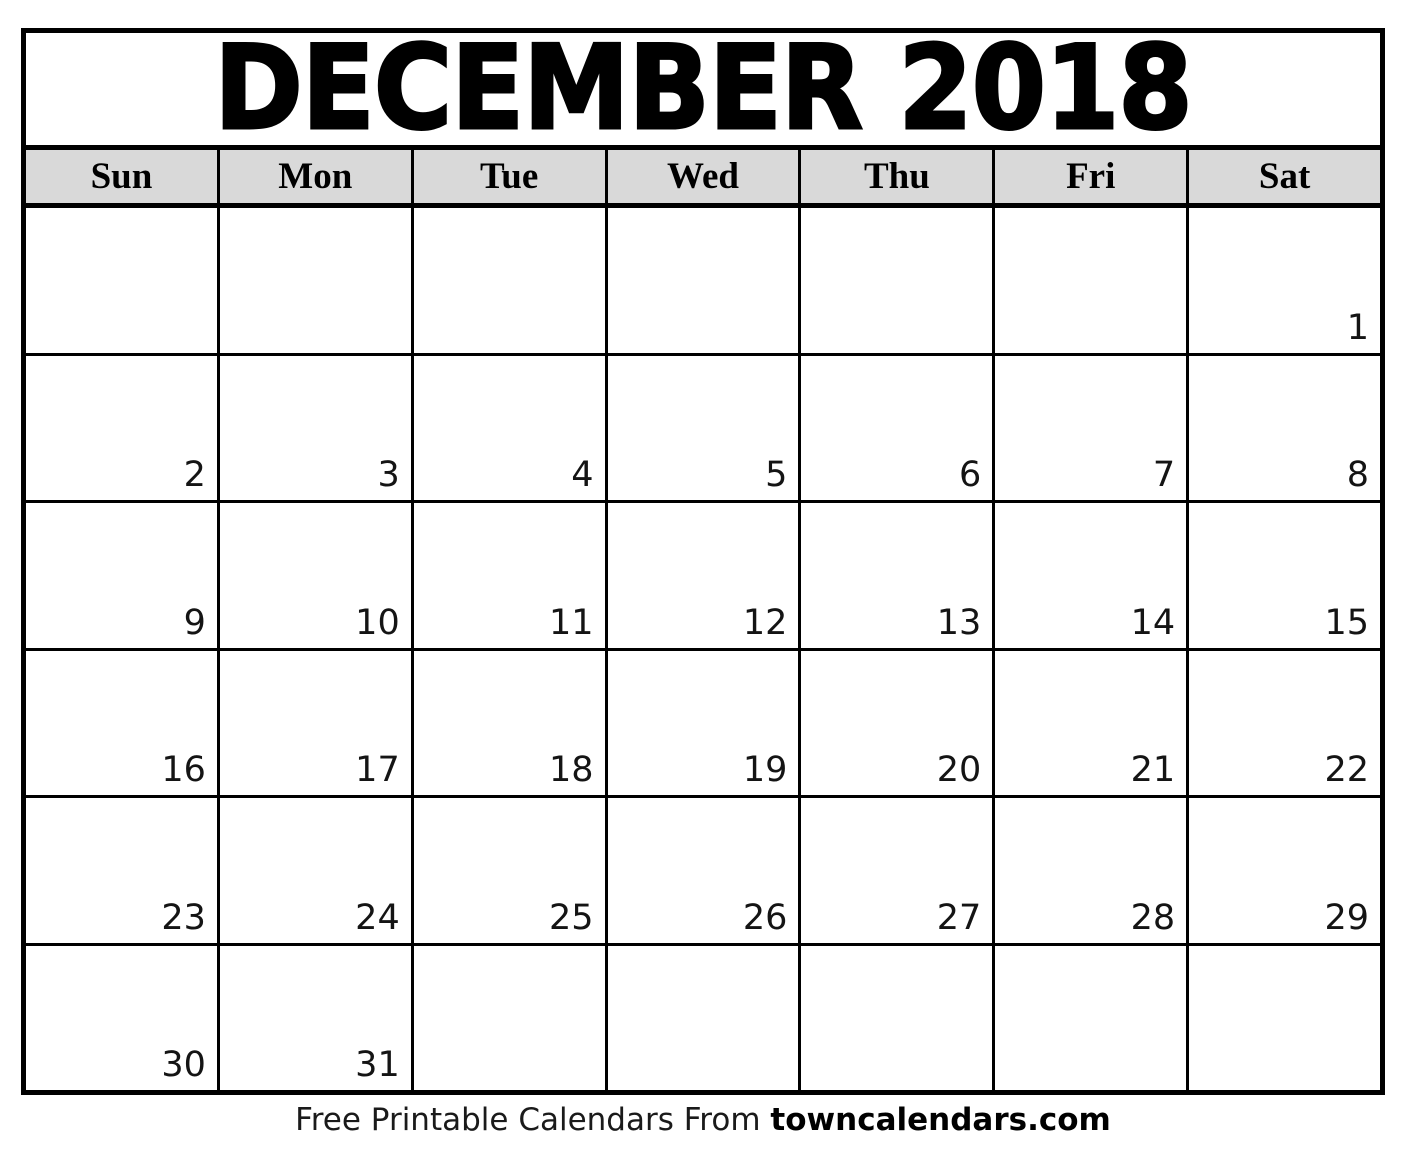 The width and height of the screenshot is (1406, 1156). What do you see at coordinates (1358, 327) in the screenshot?
I see `day-number: 1` at bounding box center [1358, 327].